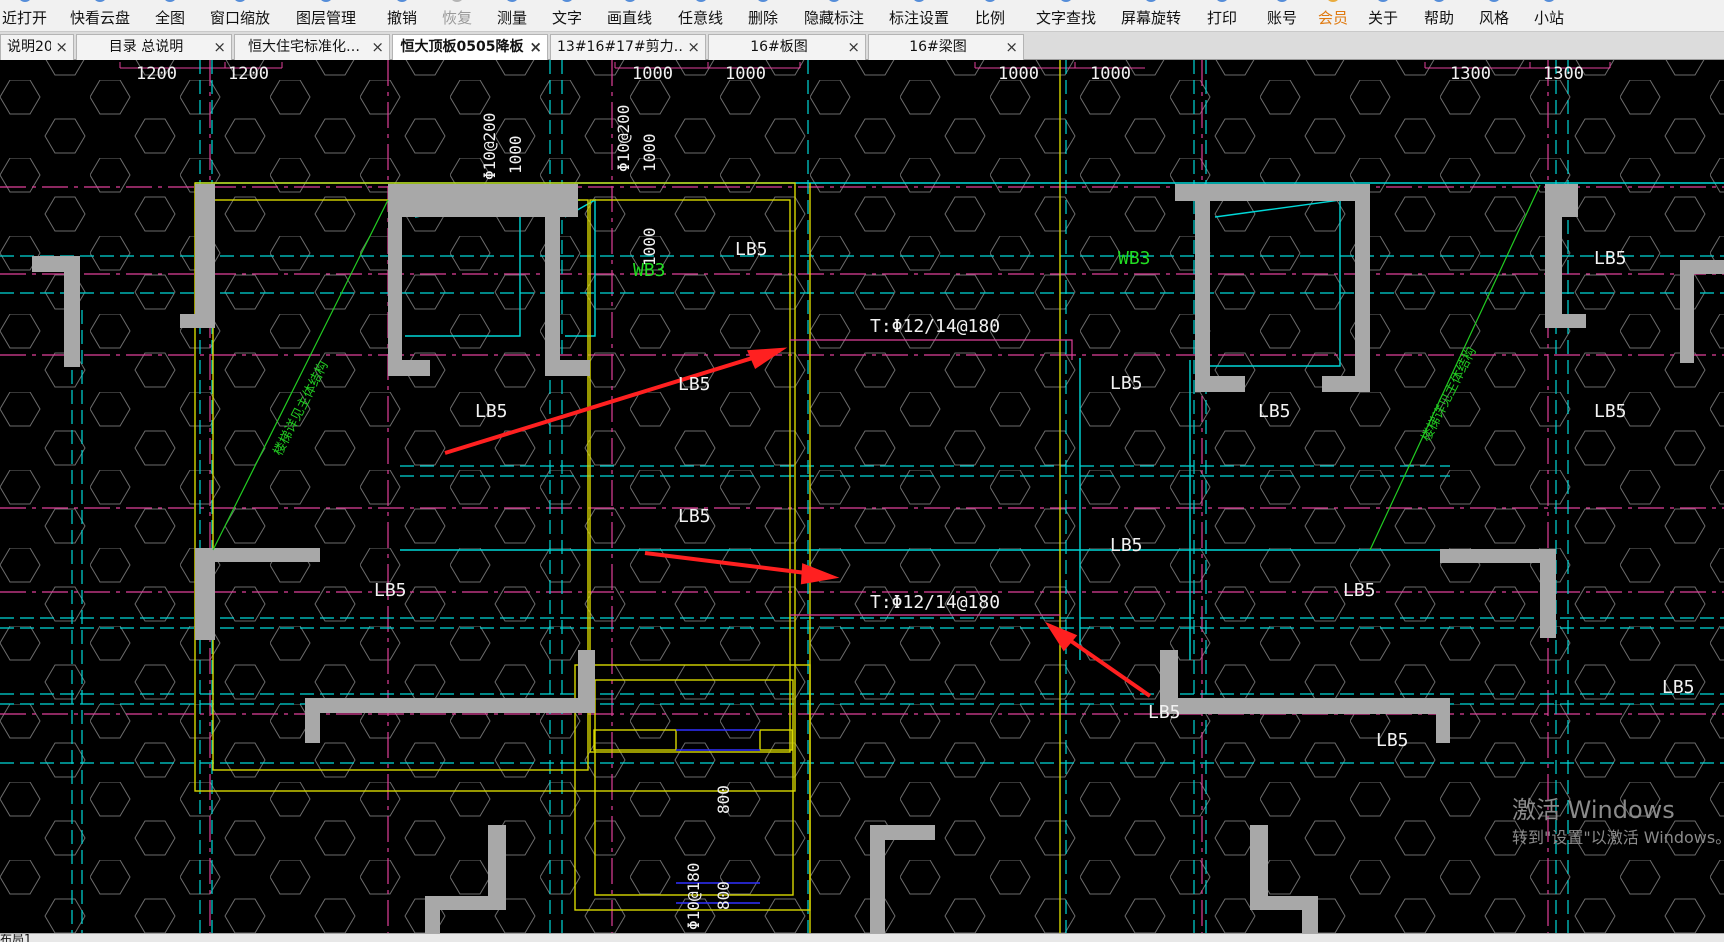 This screenshot has height=942, width=1724. What do you see at coordinates (1222, 16) in the screenshot?
I see `toolbar-print-button: 打印` at bounding box center [1222, 16].